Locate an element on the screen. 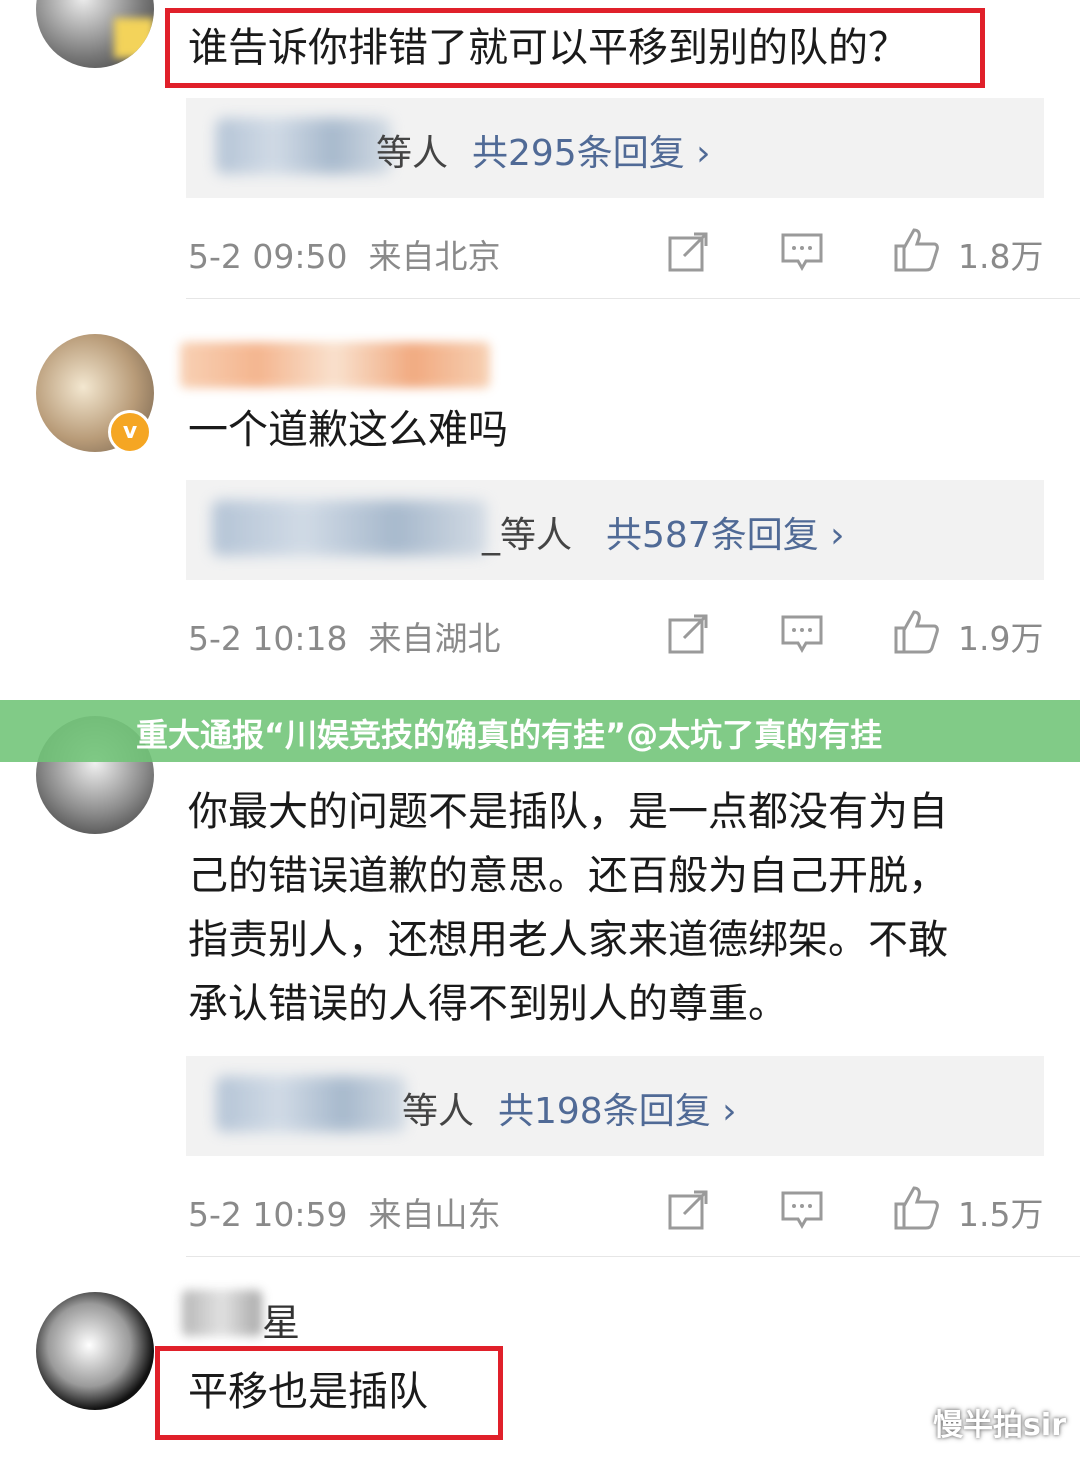 The image size is (1080, 1462). banner-text: 重大通报“川娱竞技的确真的有挂”@太坑了真的有挂 is located at coordinates (509, 735).